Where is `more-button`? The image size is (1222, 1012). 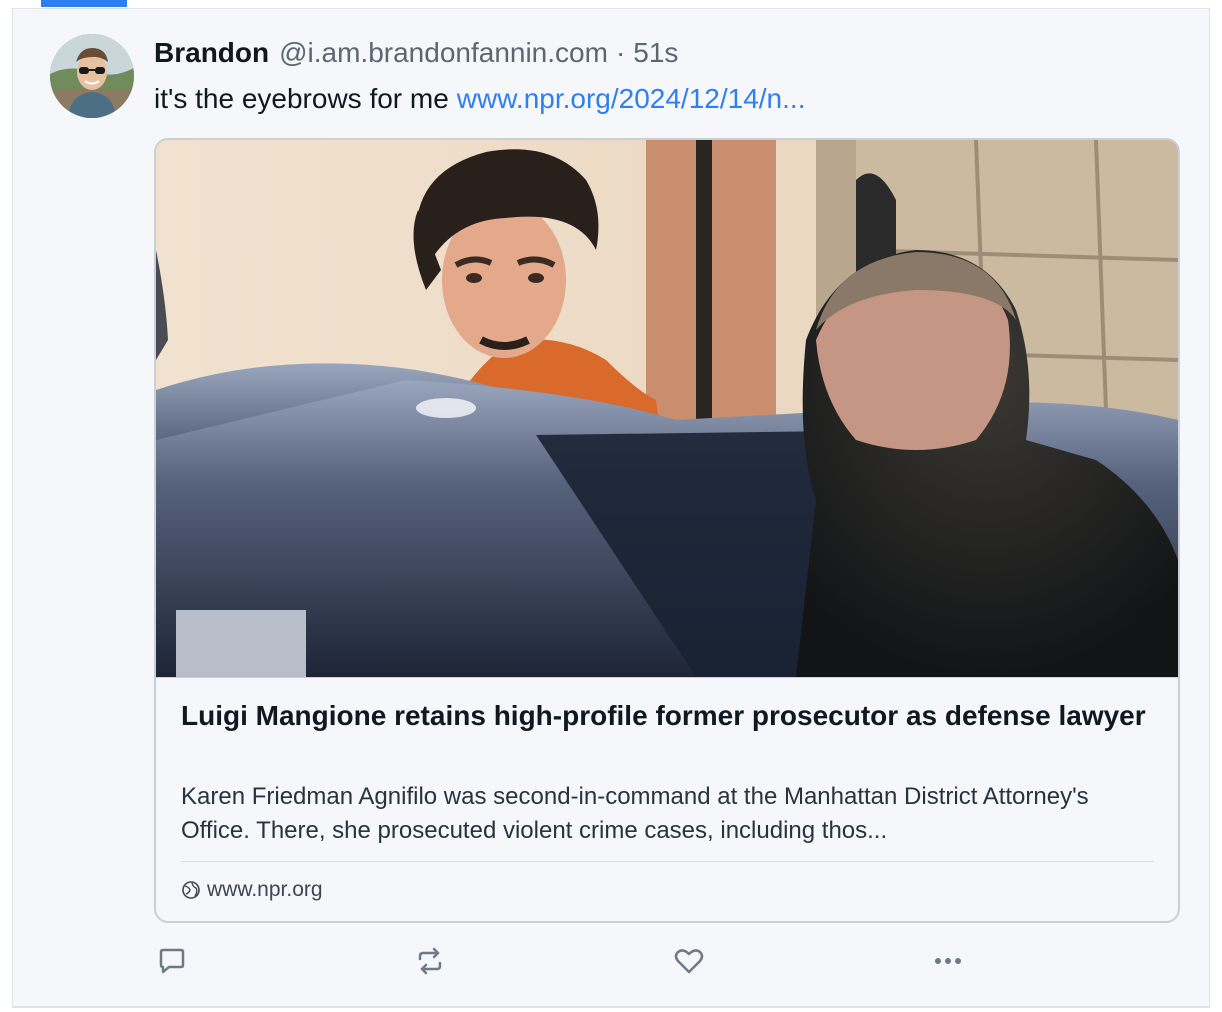
more-button is located at coordinates (948, 963).